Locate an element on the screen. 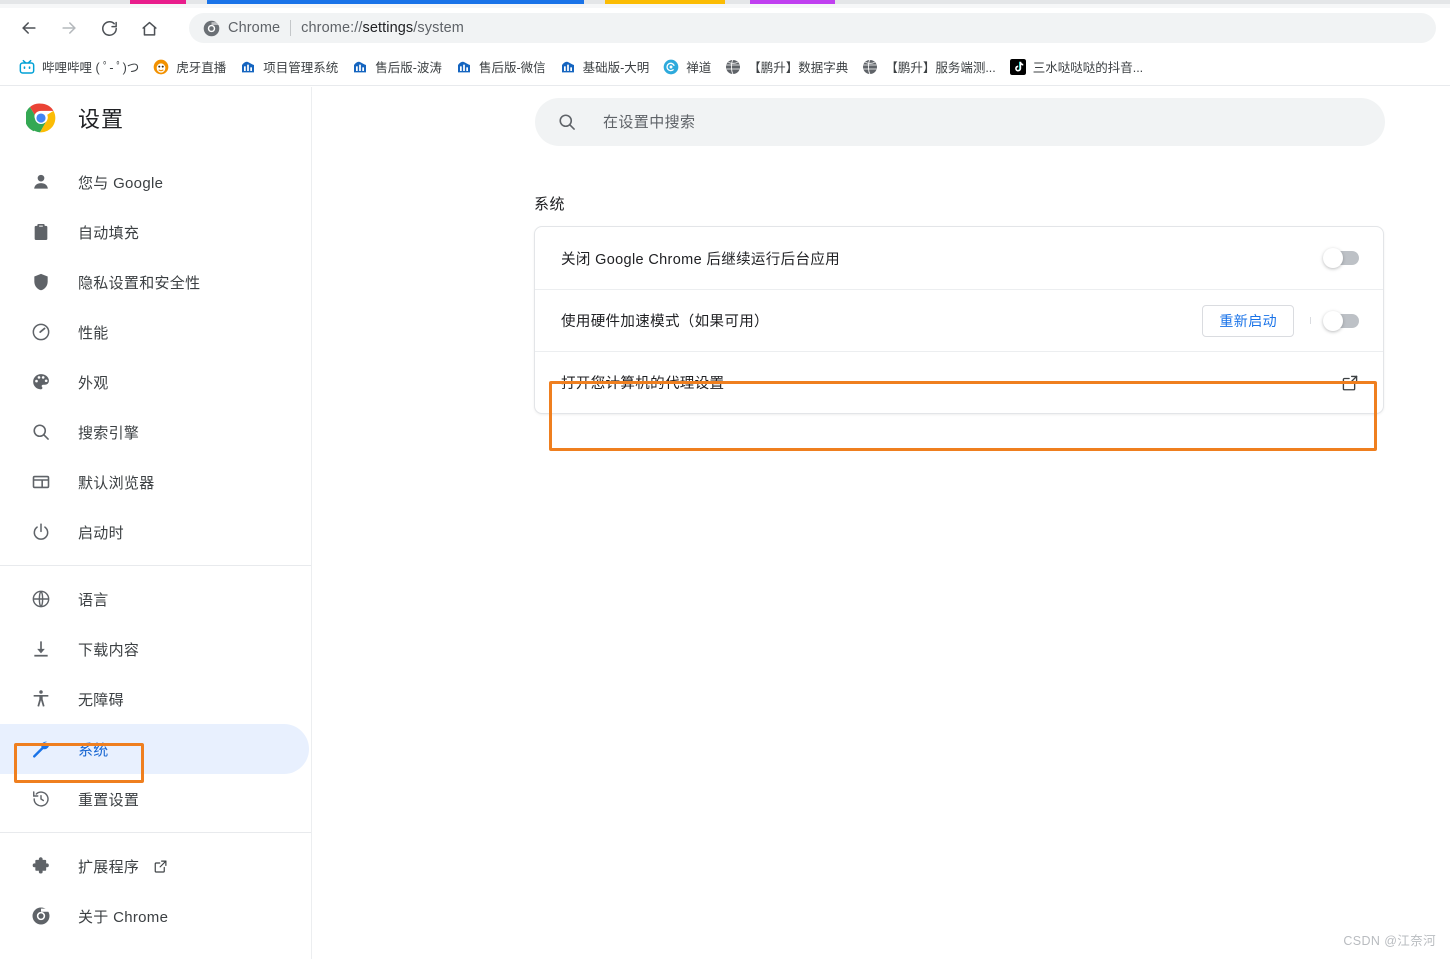  globe-icon is located at coordinates (41, 599).